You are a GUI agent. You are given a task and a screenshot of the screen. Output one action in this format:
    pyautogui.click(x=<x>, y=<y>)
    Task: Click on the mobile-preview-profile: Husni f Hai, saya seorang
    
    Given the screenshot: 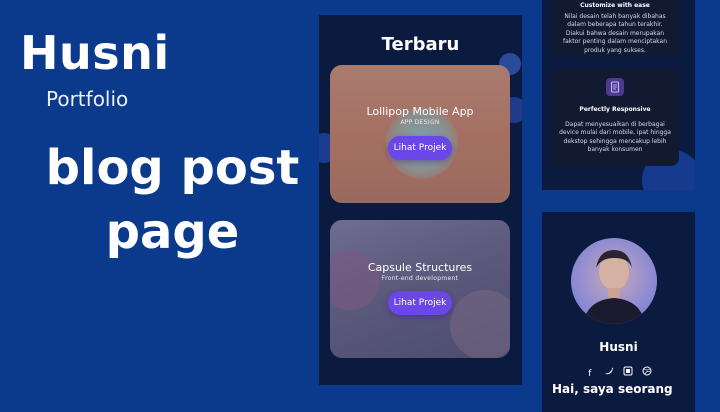 What is the action you would take?
    pyautogui.click(x=618, y=312)
    